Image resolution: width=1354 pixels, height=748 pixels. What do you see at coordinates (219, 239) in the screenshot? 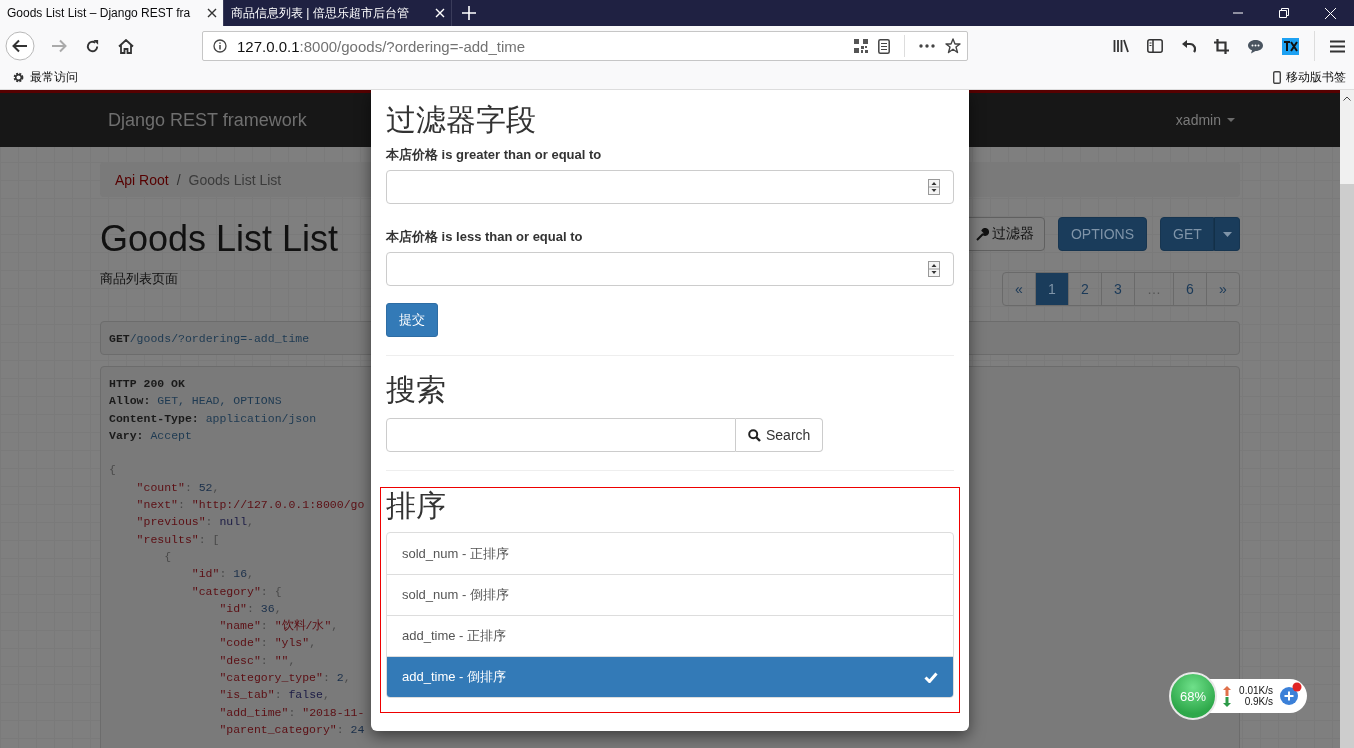
I see `page-title: Goods List List` at bounding box center [219, 239].